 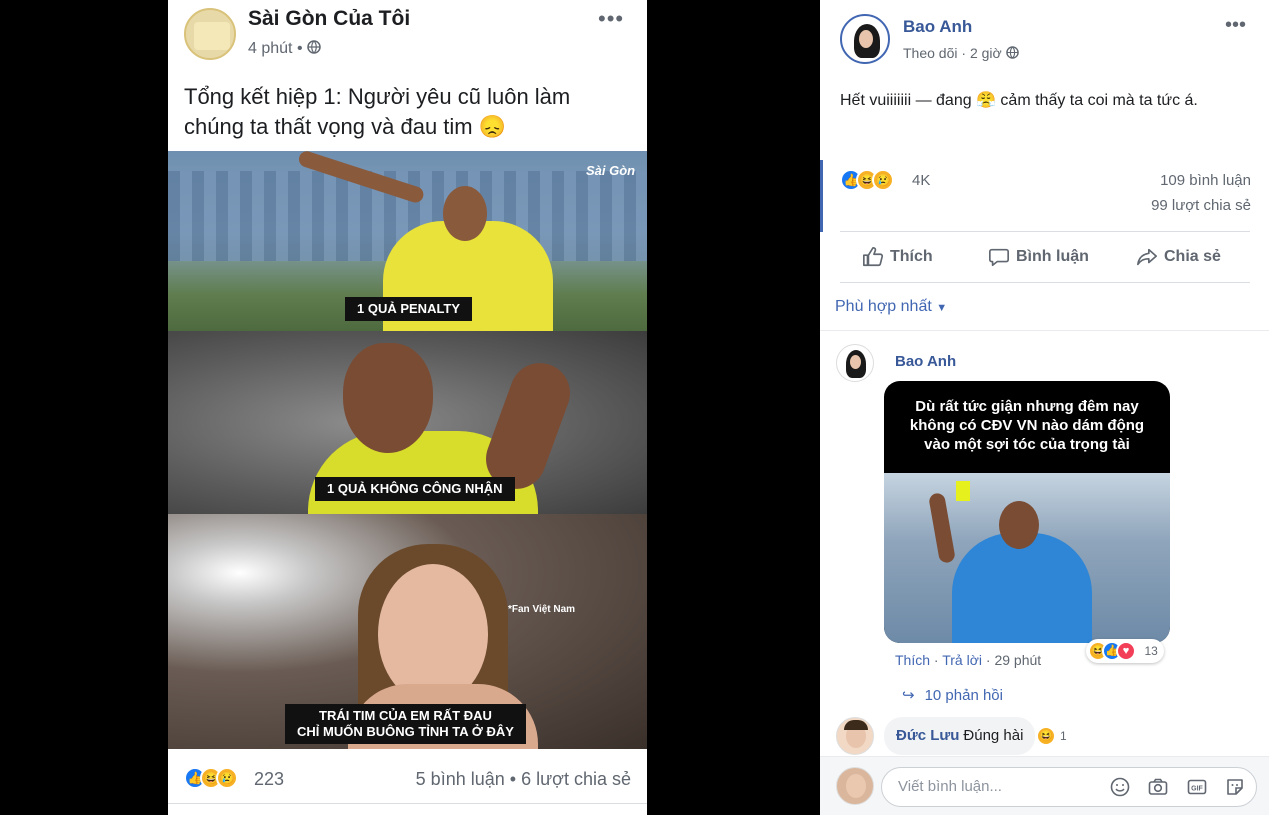 What do you see at coordinates (407, 422) in the screenshot?
I see `meme-panel-not-counted: 1 QUẢ KHÔNG CÔNG NHẬN` at bounding box center [407, 422].